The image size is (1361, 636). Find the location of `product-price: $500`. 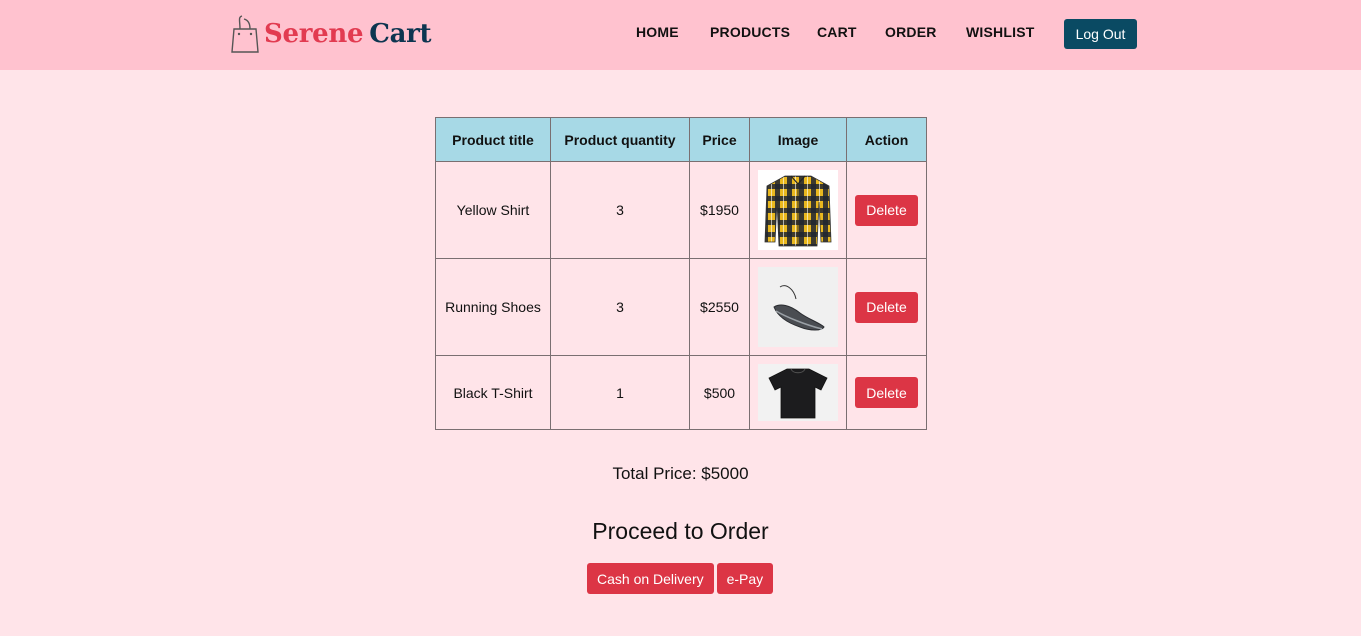

product-price: $500 is located at coordinates (719, 392).